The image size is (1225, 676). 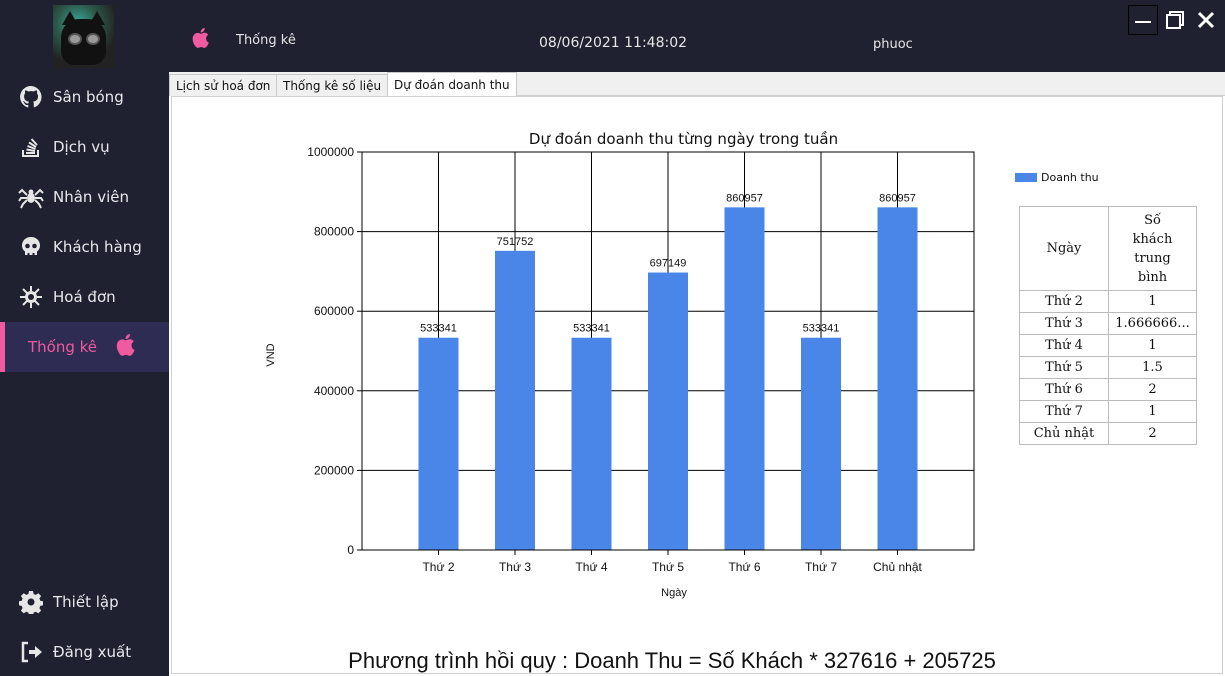 I want to click on data-label: 751752, so click(x=515, y=242).